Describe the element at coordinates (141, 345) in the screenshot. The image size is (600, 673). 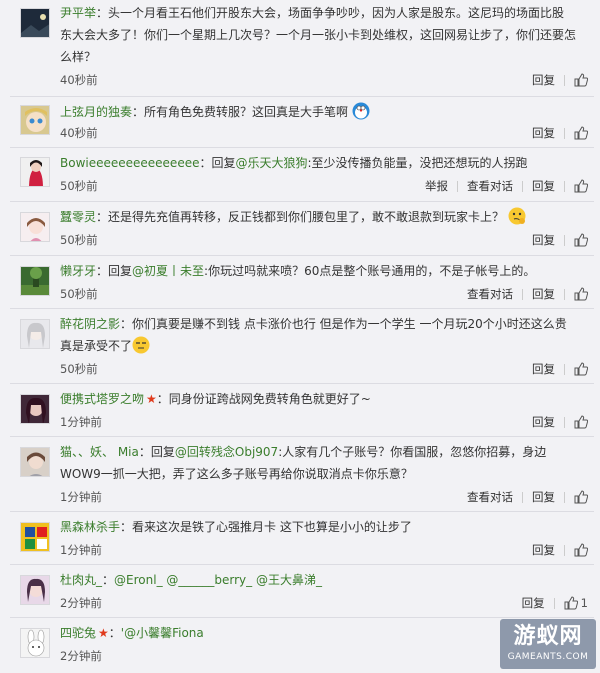
I see `sweat-emoji-icon` at that location.